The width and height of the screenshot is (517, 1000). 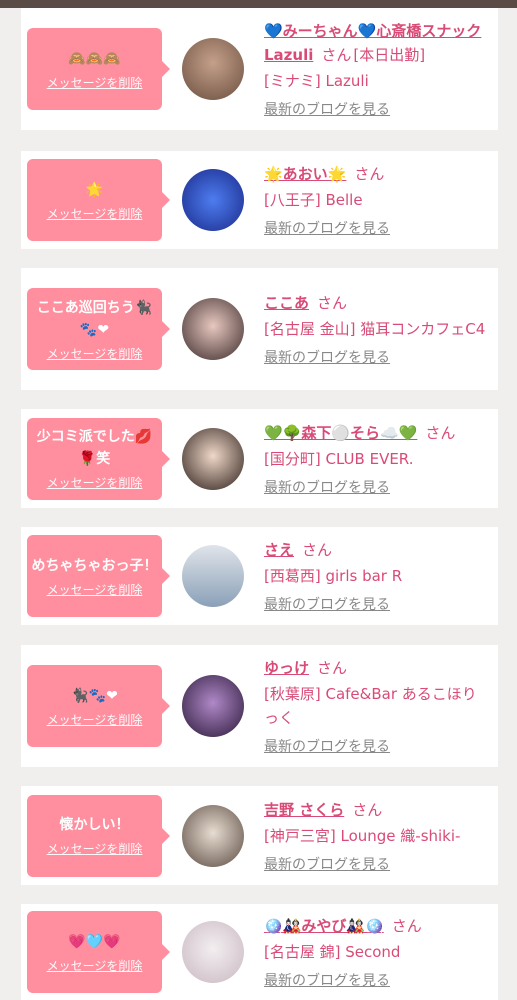 What do you see at coordinates (286, 303) in the screenshot?
I see `cast-name-link: ここあ` at bounding box center [286, 303].